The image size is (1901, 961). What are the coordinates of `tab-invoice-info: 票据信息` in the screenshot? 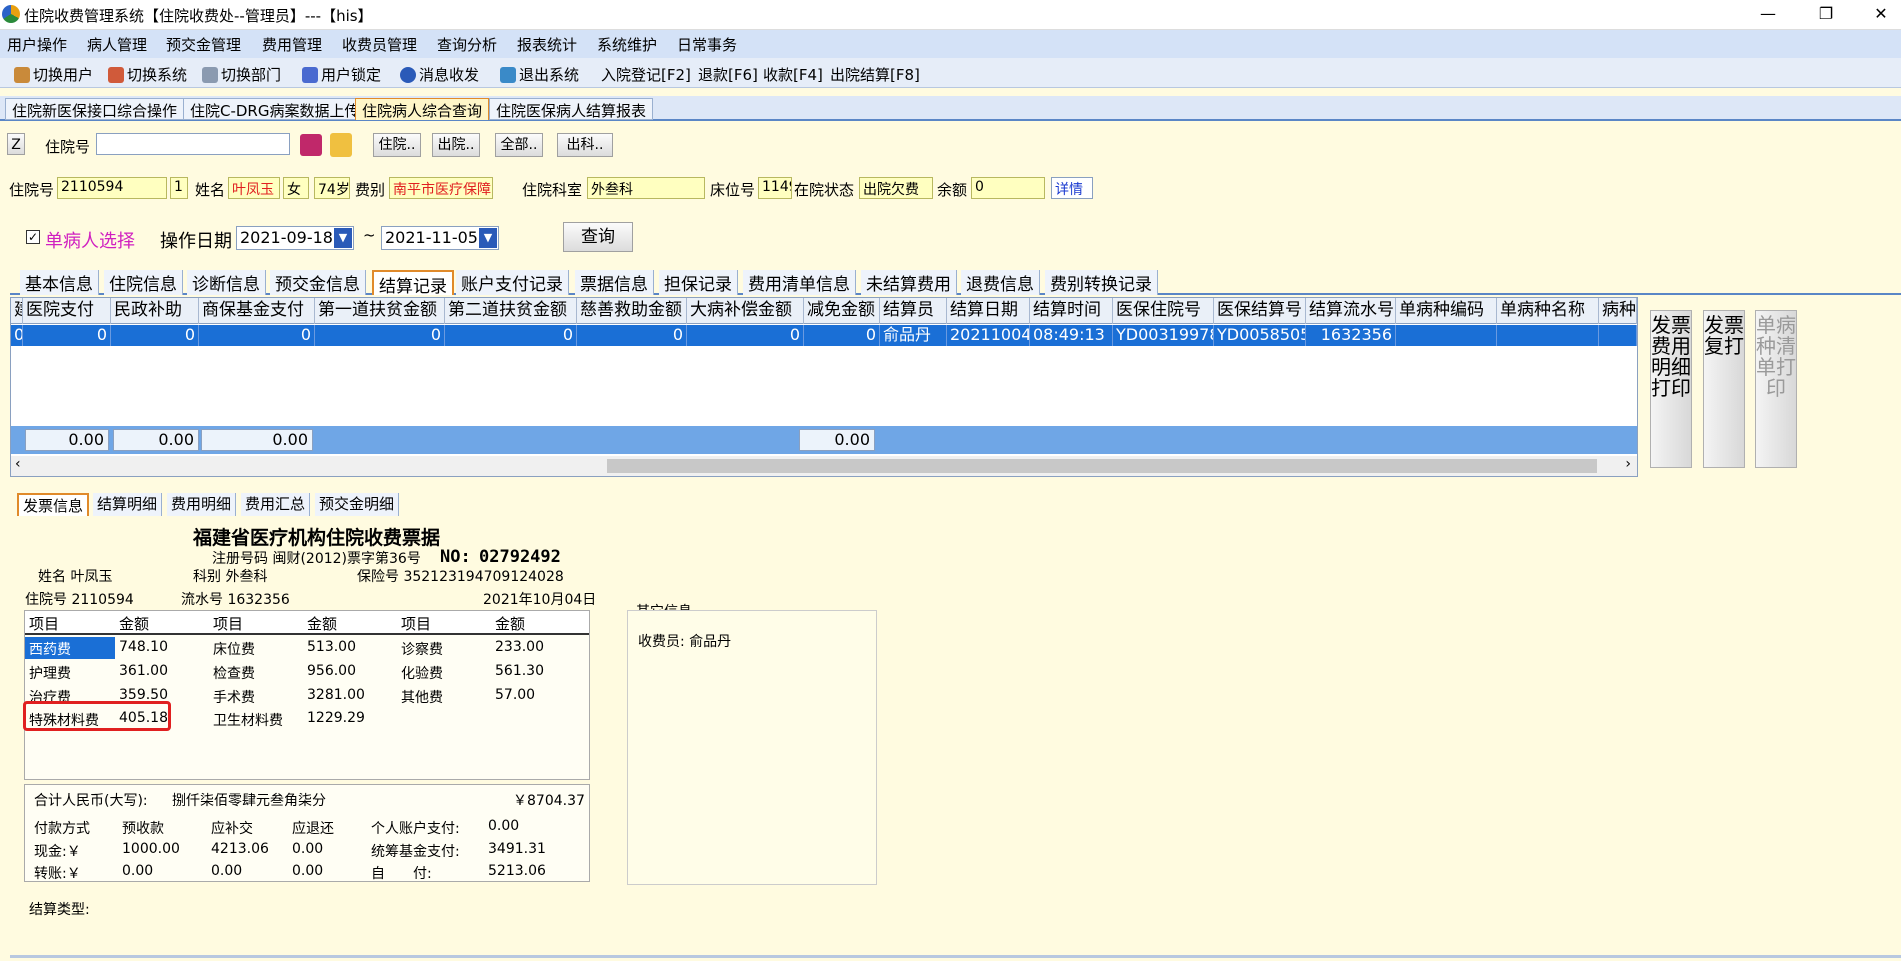 It's located at (614, 282).